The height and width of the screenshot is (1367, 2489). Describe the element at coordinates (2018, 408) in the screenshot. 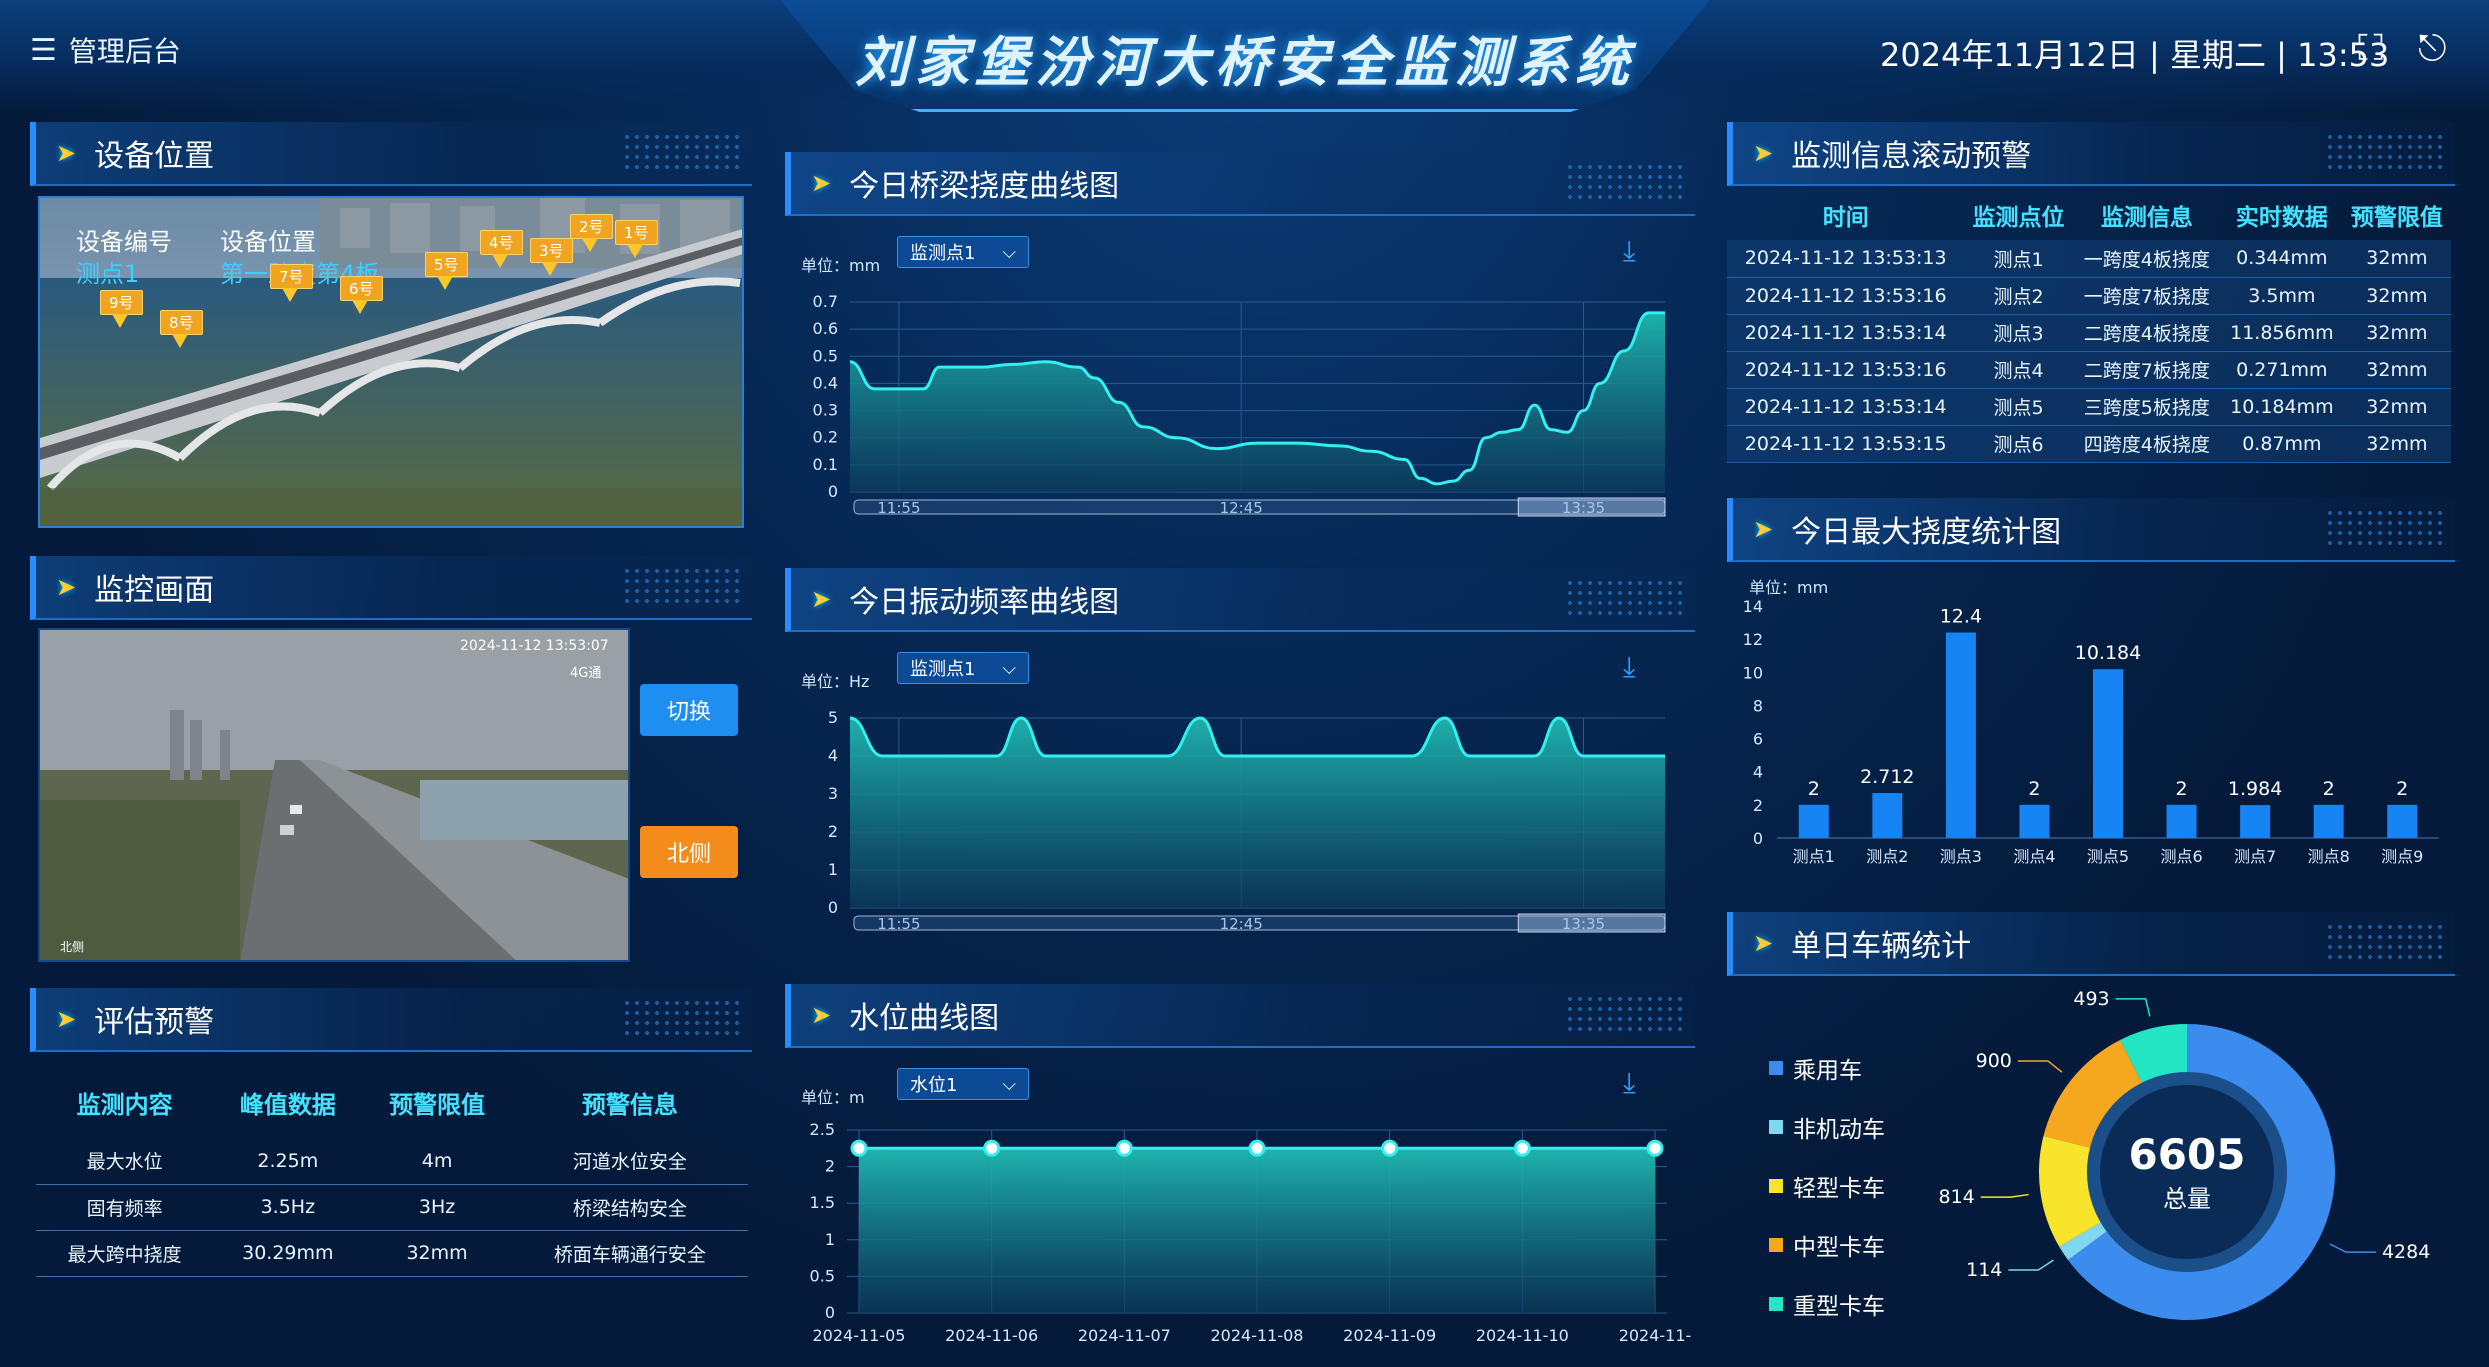

I see `table-cell: 测点5` at that location.